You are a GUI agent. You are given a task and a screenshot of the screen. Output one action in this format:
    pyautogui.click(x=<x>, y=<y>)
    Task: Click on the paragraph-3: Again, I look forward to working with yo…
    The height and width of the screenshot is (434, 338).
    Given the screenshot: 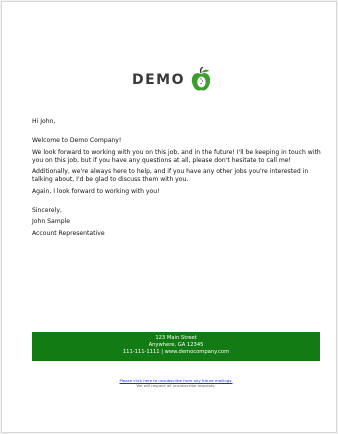 What is the action you would take?
    pyautogui.click(x=96, y=191)
    